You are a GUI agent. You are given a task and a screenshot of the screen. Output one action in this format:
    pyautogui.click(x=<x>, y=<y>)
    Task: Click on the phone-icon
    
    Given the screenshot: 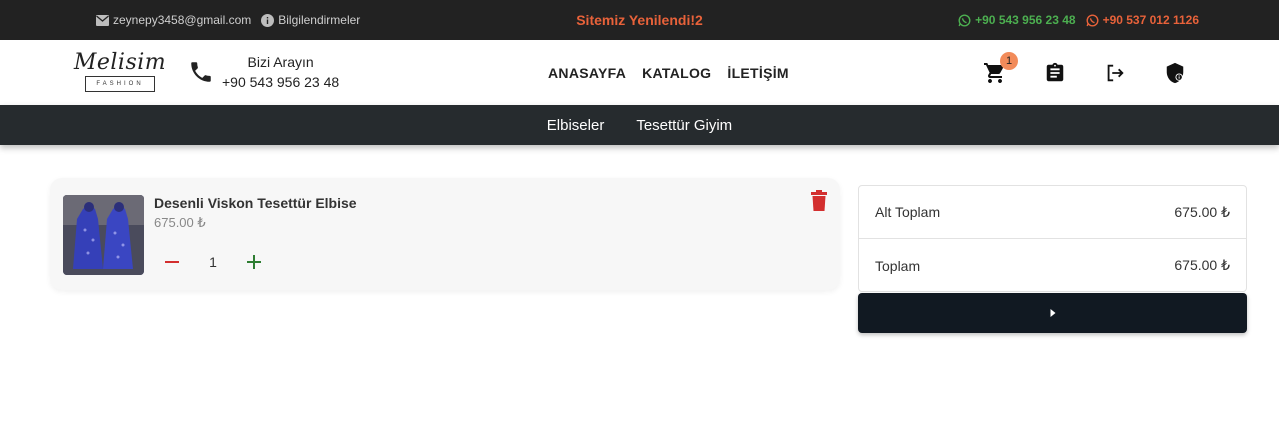 What is the action you would take?
    pyautogui.click(x=201, y=72)
    